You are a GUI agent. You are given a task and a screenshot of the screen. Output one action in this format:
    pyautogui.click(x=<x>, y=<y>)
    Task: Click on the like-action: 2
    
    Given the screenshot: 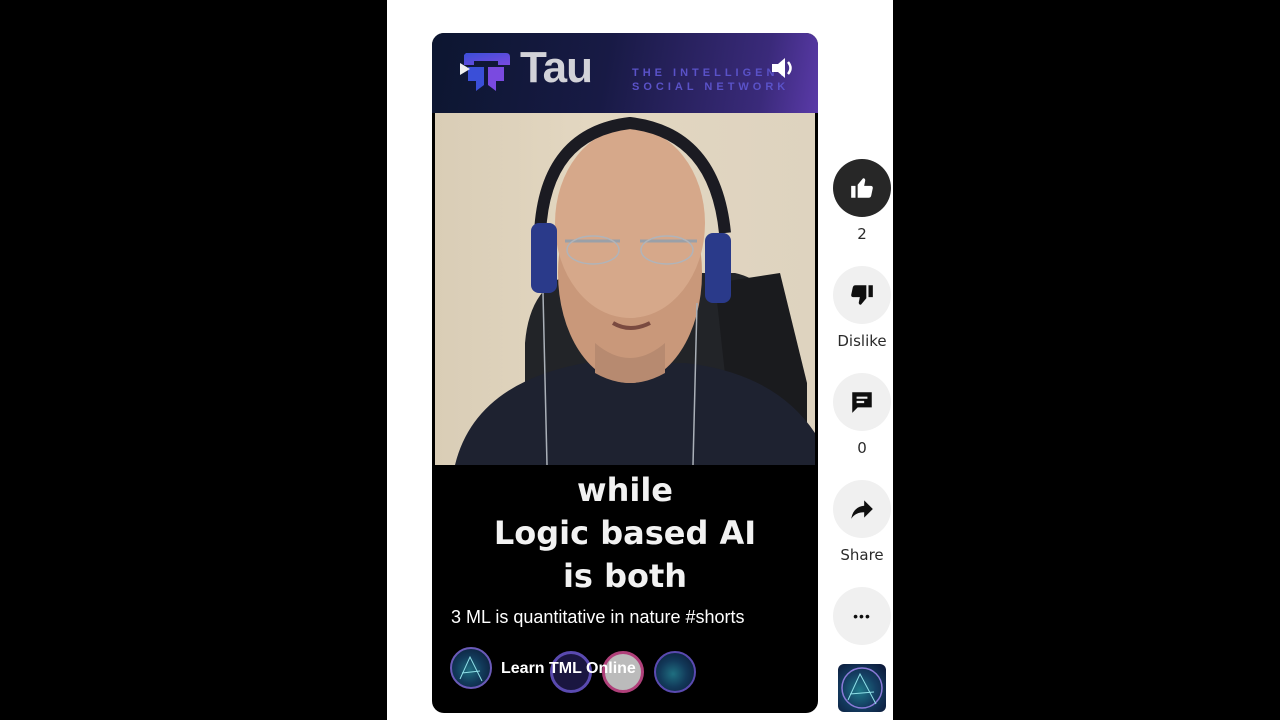 What is the action you would take?
    pyautogui.click(x=862, y=201)
    